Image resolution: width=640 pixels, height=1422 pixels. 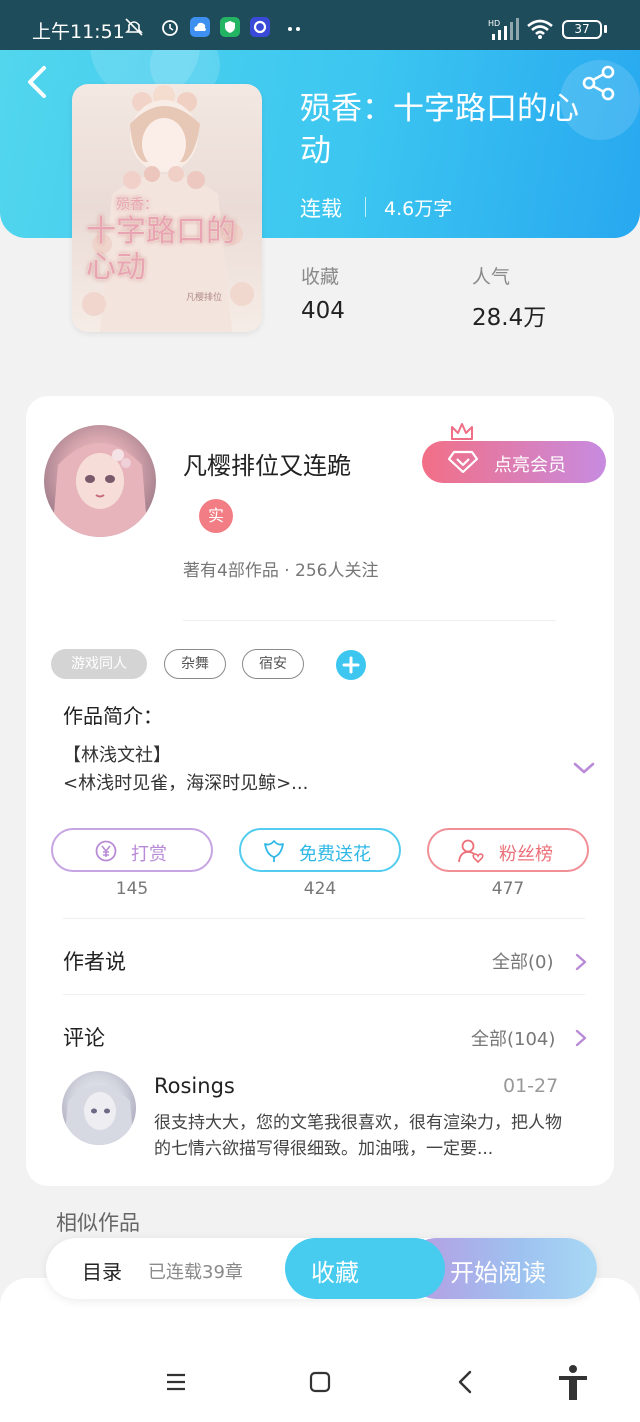 I want to click on status-time: 上午11:51, so click(x=78, y=32).